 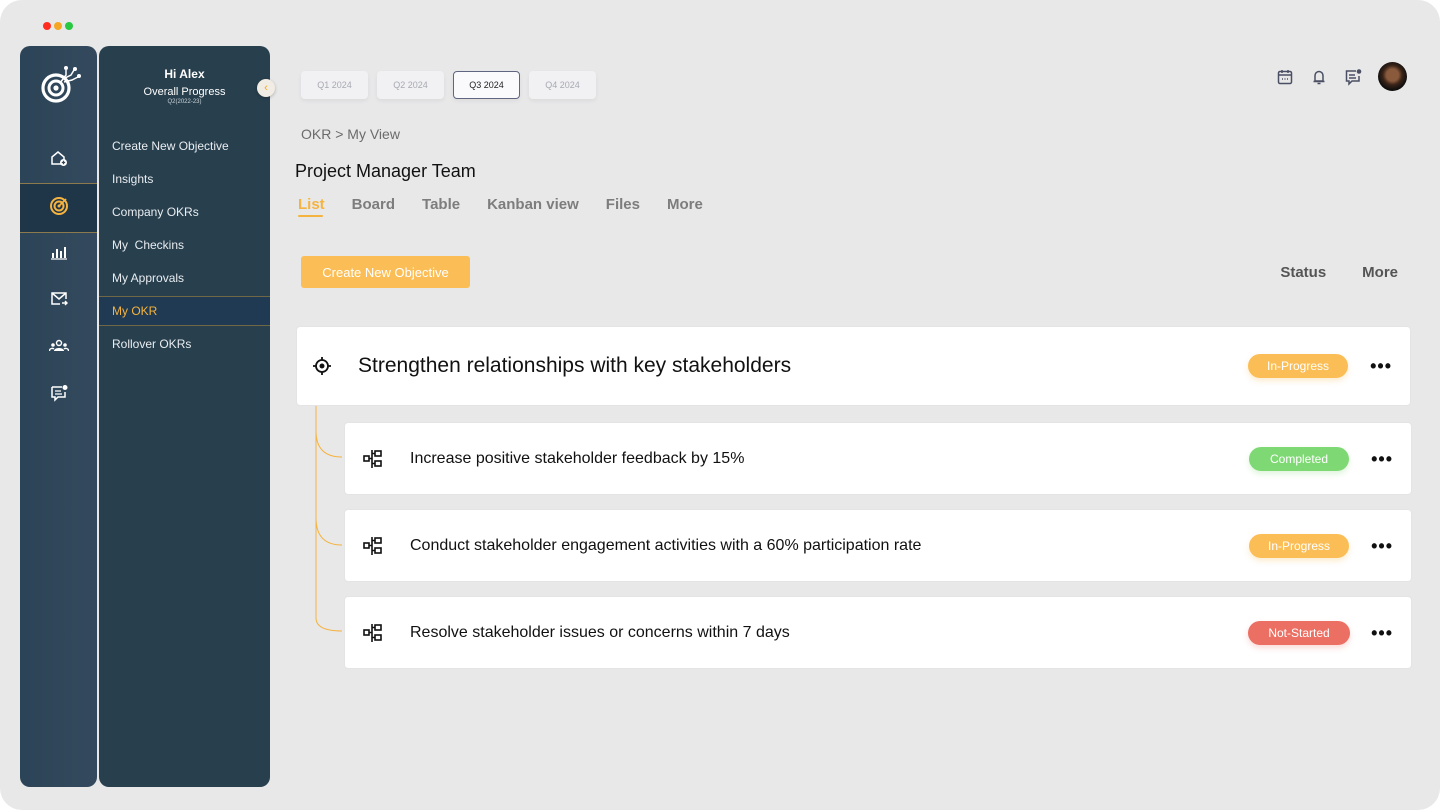 I want to click on quarter-q3-2024: Q3 2024, so click(x=486, y=85).